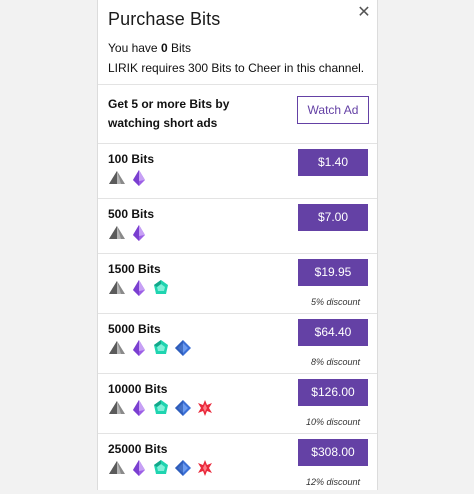  I want to click on close-icon: ✕, so click(364, 13).